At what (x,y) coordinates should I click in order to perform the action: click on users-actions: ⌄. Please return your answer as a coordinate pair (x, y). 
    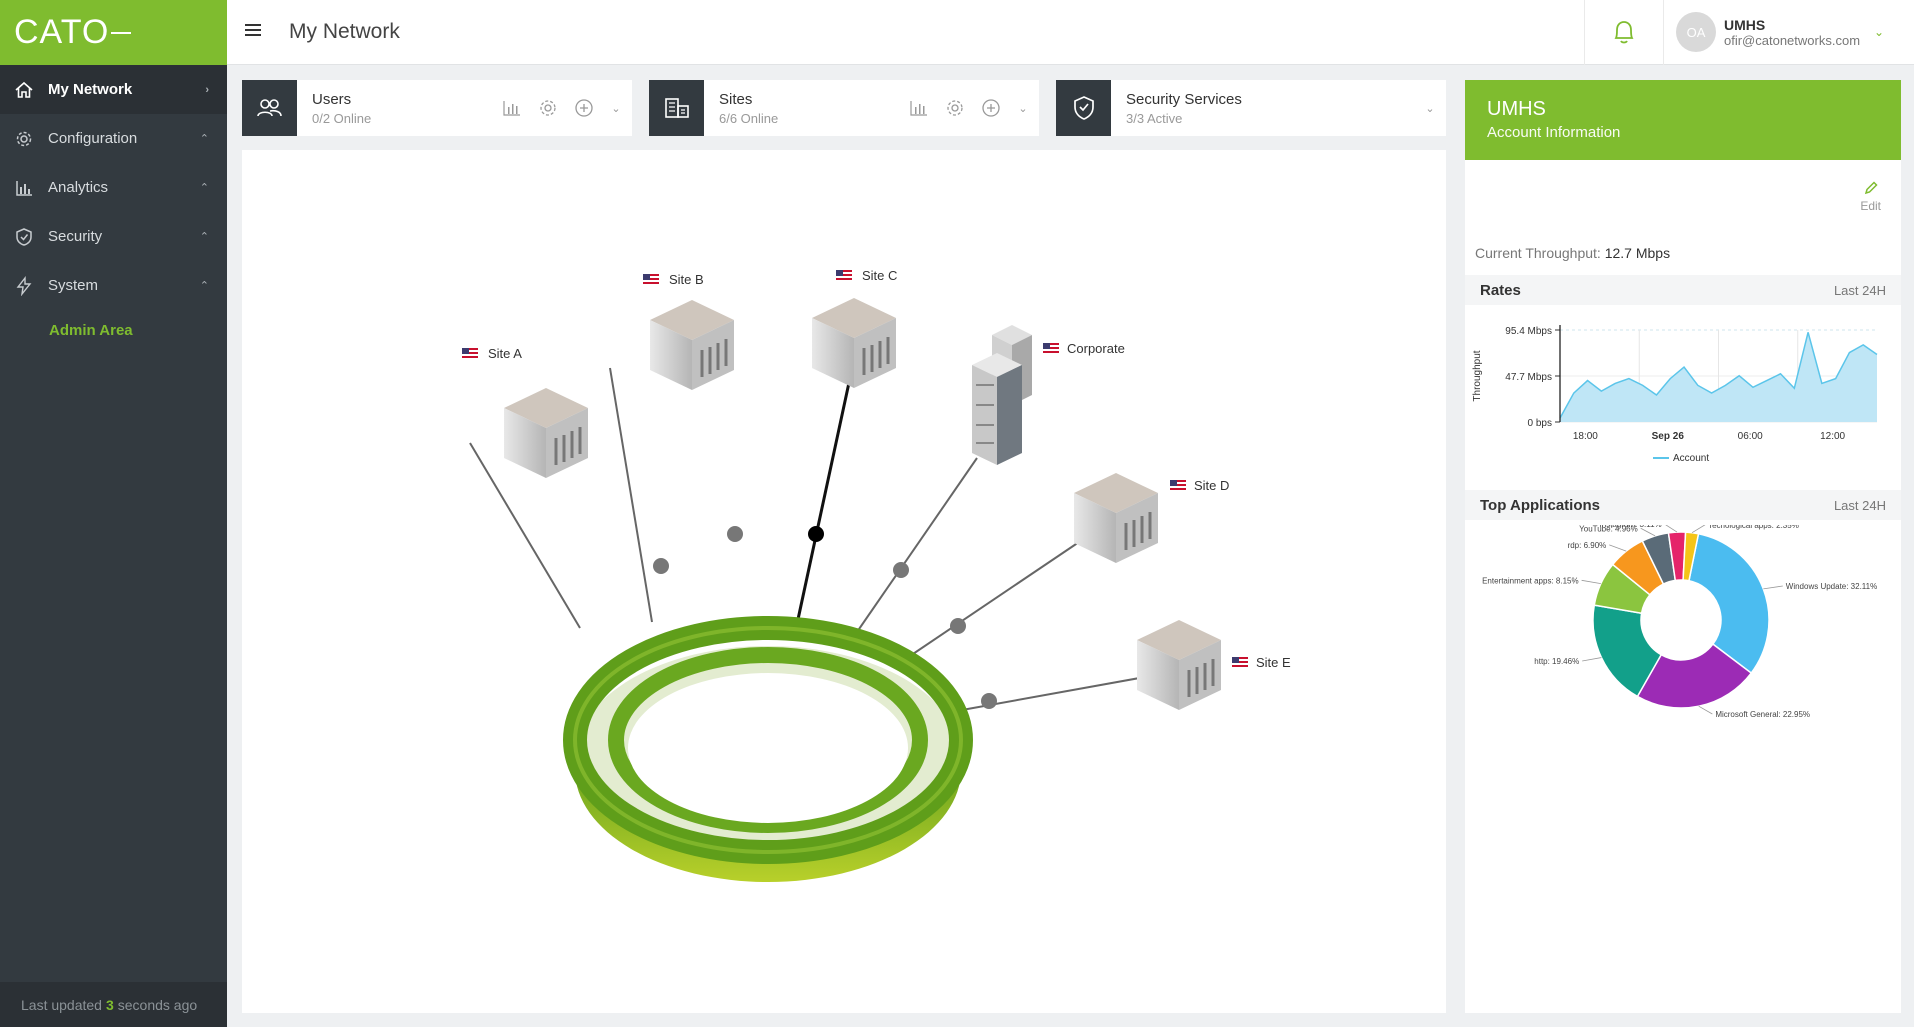
    Looking at the image, I should click on (562, 108).